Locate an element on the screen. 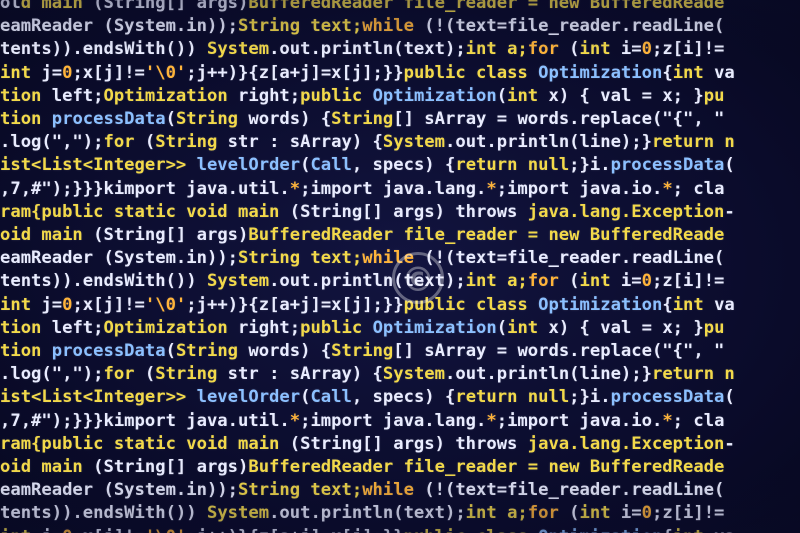 The width and height of the screenshot is (800, 533). code-token: processData is located at coordinates (108, 351).